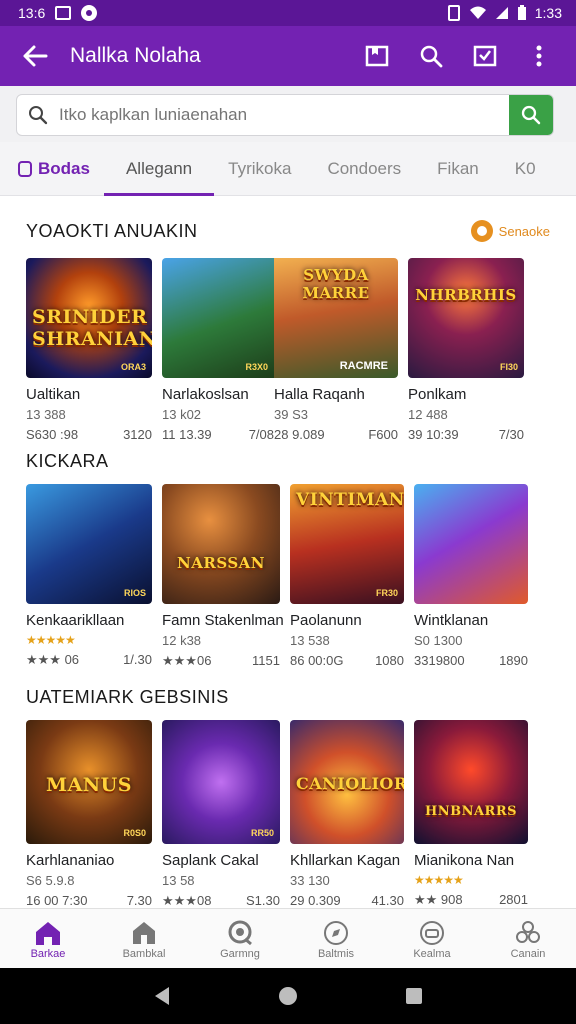  What do you see at coordinates (205, 394) in the screenshot?
I see `game-name: Narlakoslsan` at bounding box center [205, 394].